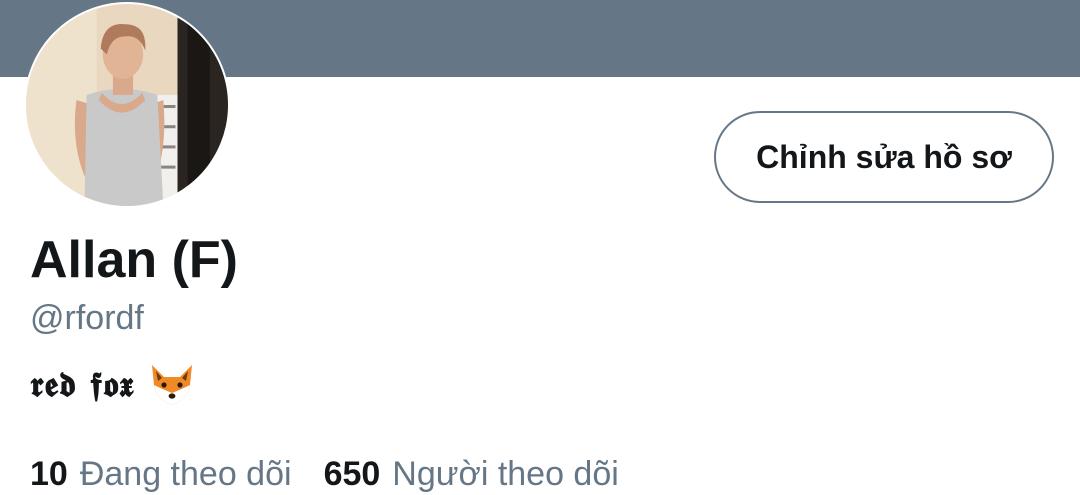  What do you see at coordinates (87, 318) in the screenshot?
I see `username-handle: @rfordf` at bounding box center [87, 318].